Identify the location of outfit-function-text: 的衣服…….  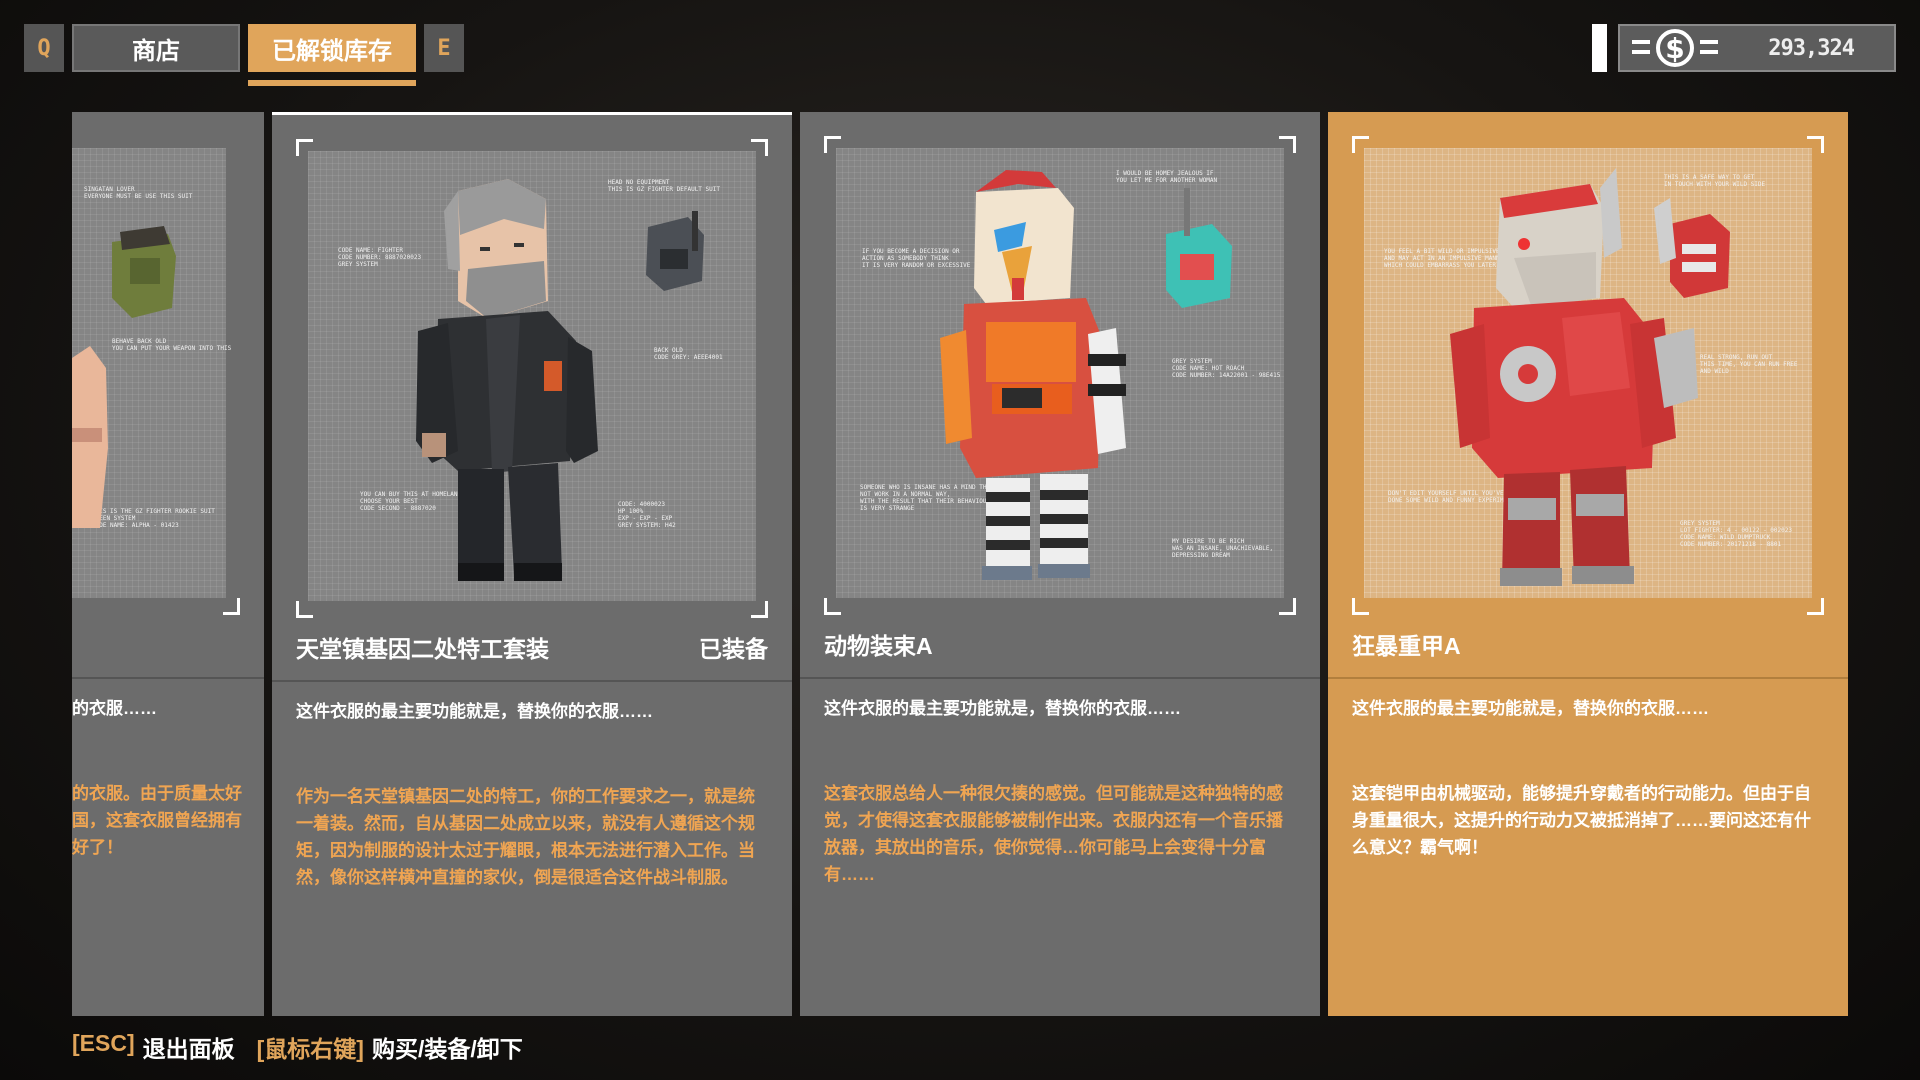
(114, 708).